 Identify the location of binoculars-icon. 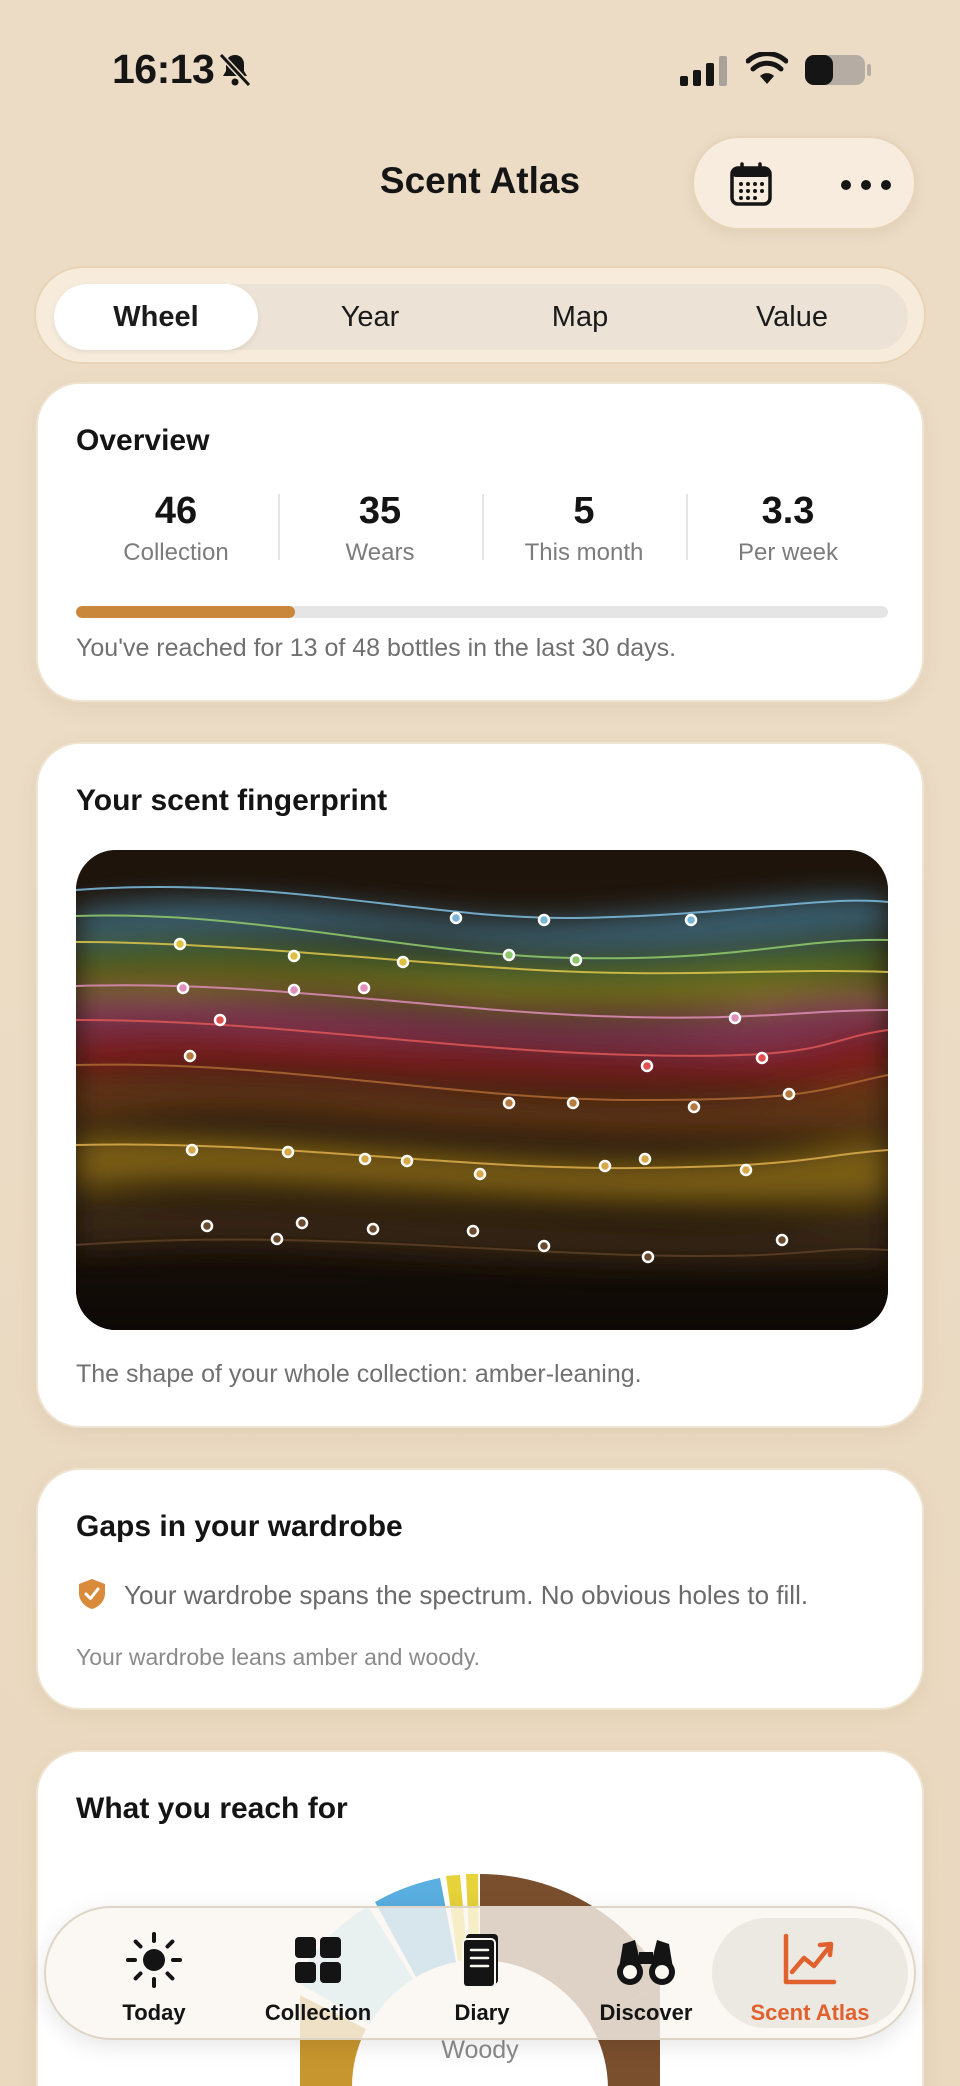
(646, 1962).